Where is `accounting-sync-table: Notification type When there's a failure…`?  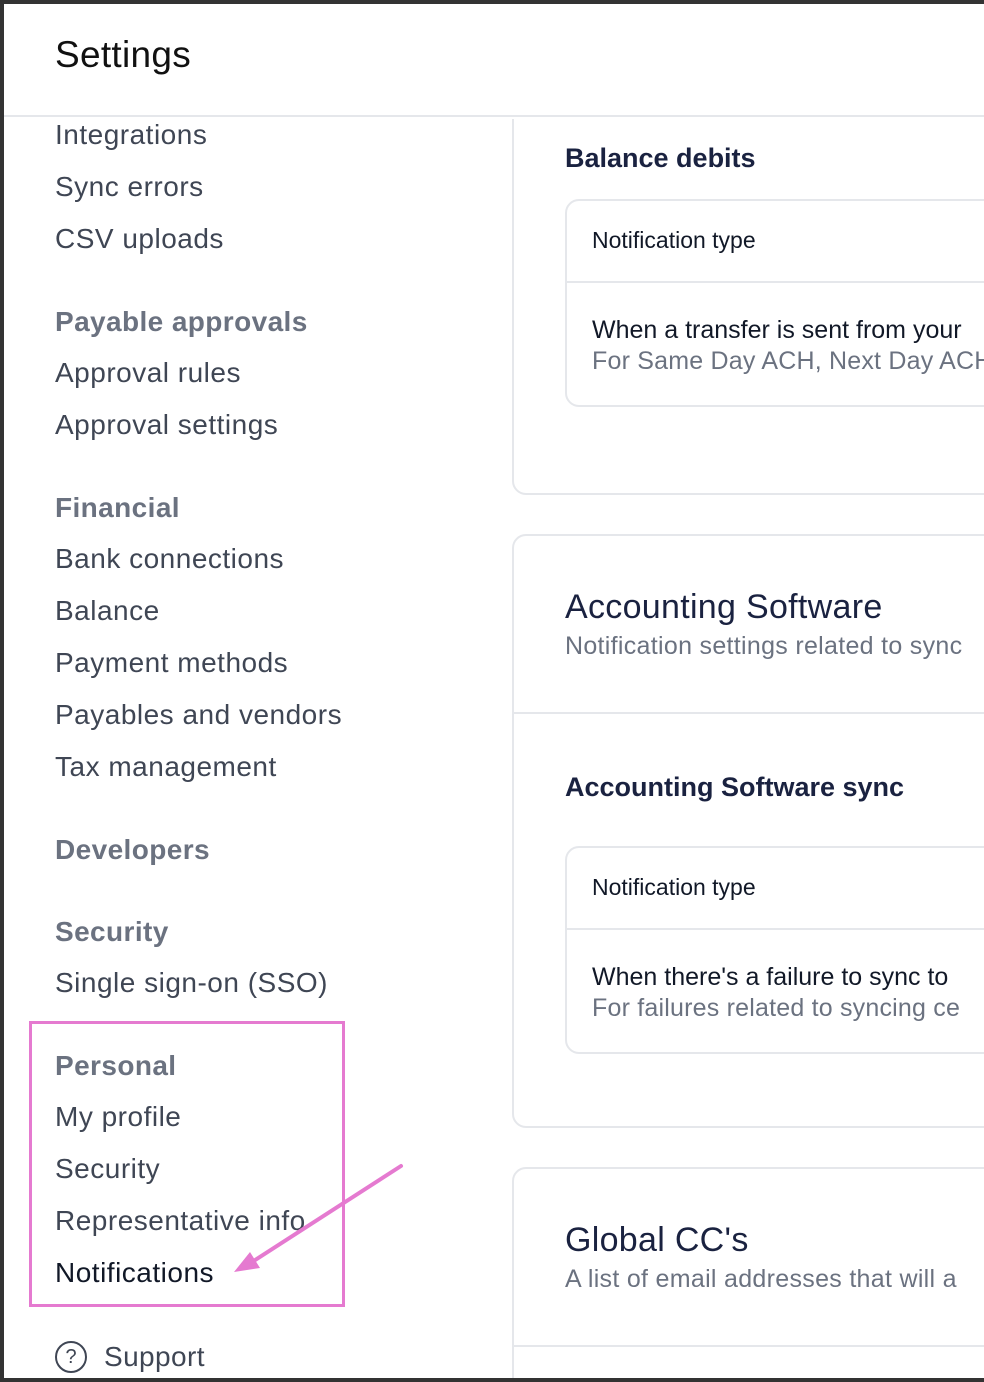
accounting-sync-table: Notification type When there's a failure… is located at coordinates (774, 950).